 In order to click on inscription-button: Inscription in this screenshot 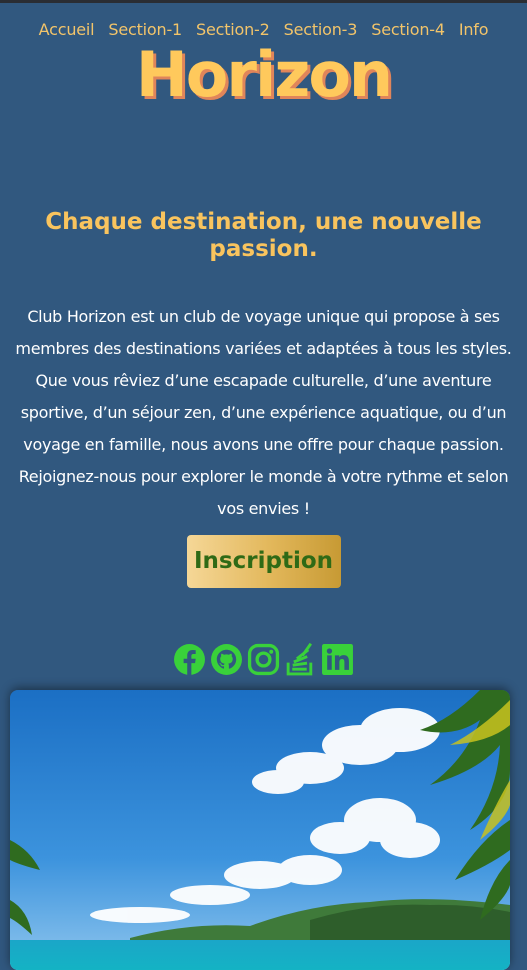, I will do `click(263, 561)`.